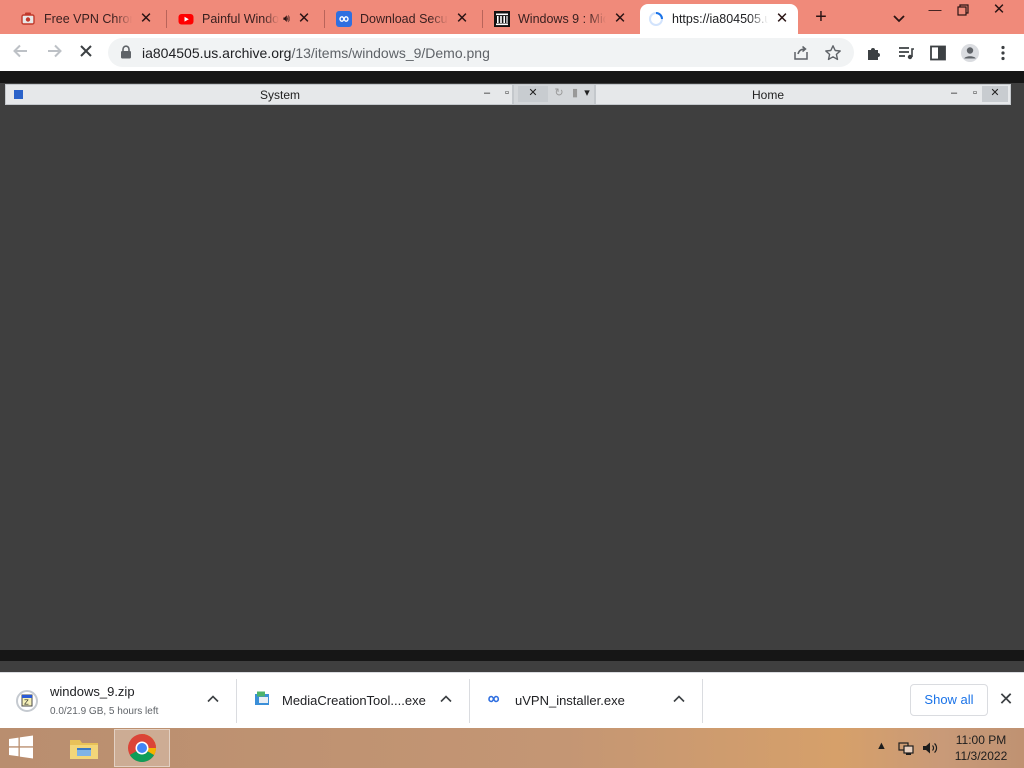 Image resolution: width=1024 pixels, height=768 pixels. What do you see at coordinates (587, 94) in the screenshot?
I see `dropdown-arrow-icon: ▾` at bounding box center [587, 94].